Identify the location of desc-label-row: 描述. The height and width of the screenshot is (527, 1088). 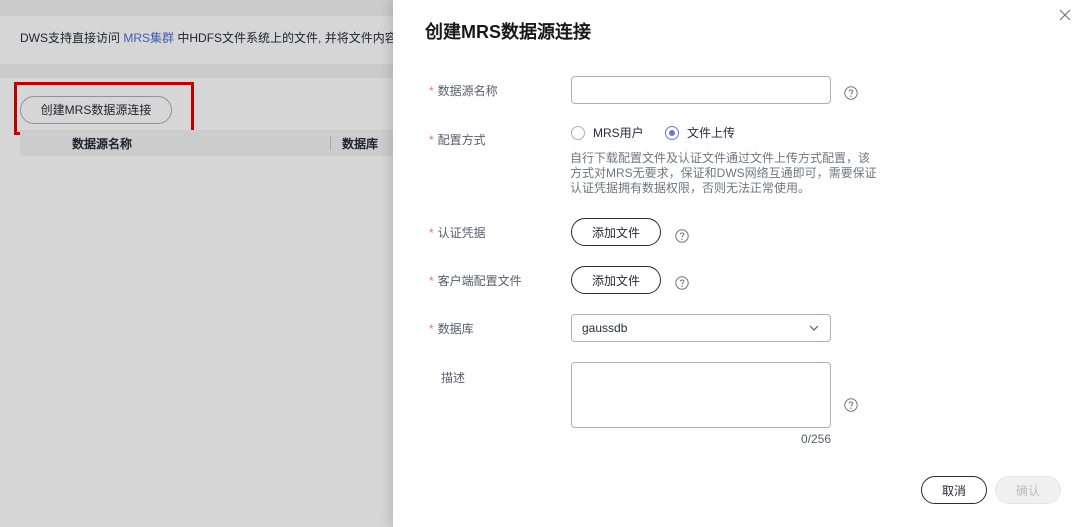
(447, 377).